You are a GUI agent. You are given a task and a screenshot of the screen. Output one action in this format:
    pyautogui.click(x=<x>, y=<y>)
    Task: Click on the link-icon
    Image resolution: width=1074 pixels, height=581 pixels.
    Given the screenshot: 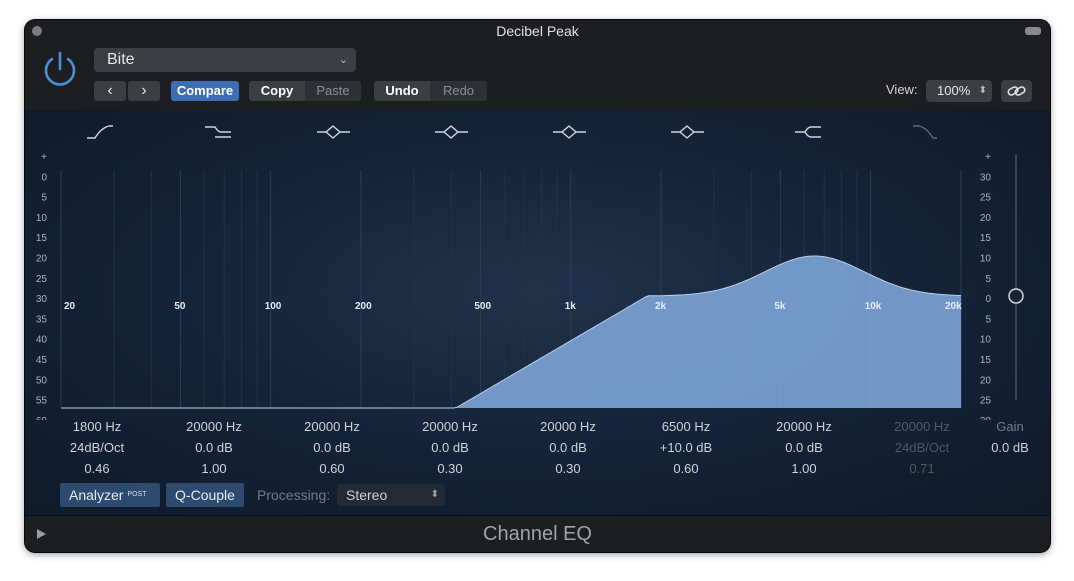 What is the action you would take?
    pyautogui.click(x=1016, y=91)
    